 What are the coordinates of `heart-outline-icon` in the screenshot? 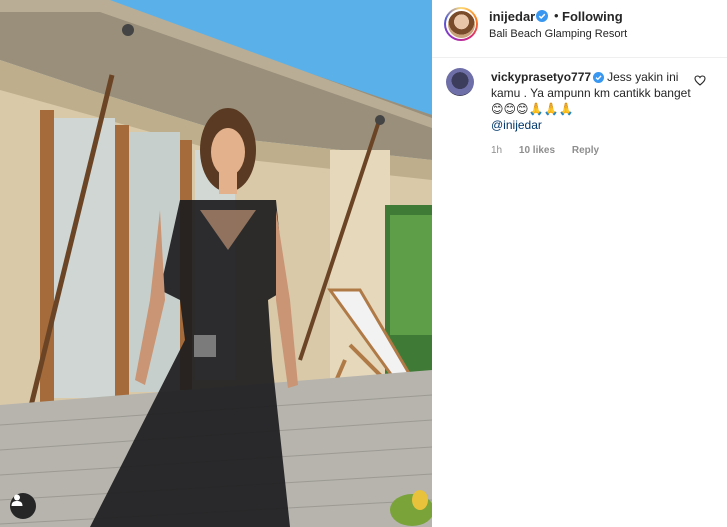 It's located at (700, 80).